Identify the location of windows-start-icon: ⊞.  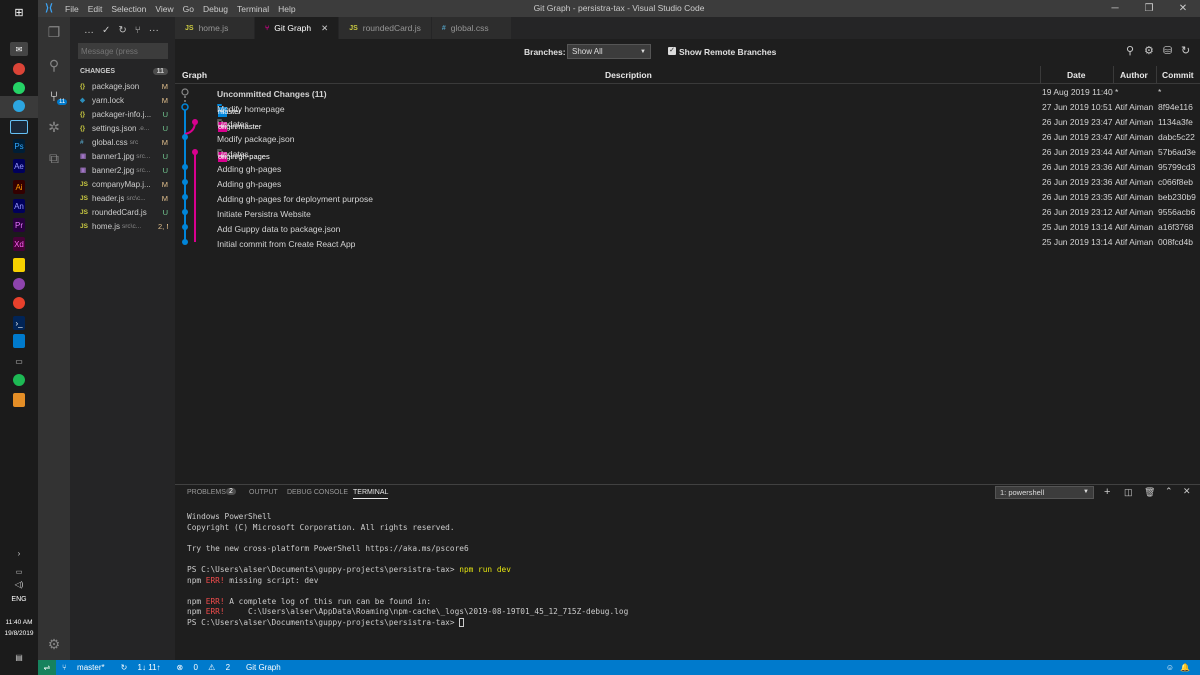
(19, 12).